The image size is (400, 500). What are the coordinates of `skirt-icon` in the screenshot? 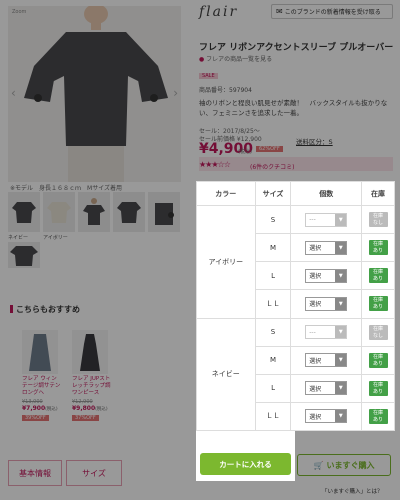 It's located at (40, 352).